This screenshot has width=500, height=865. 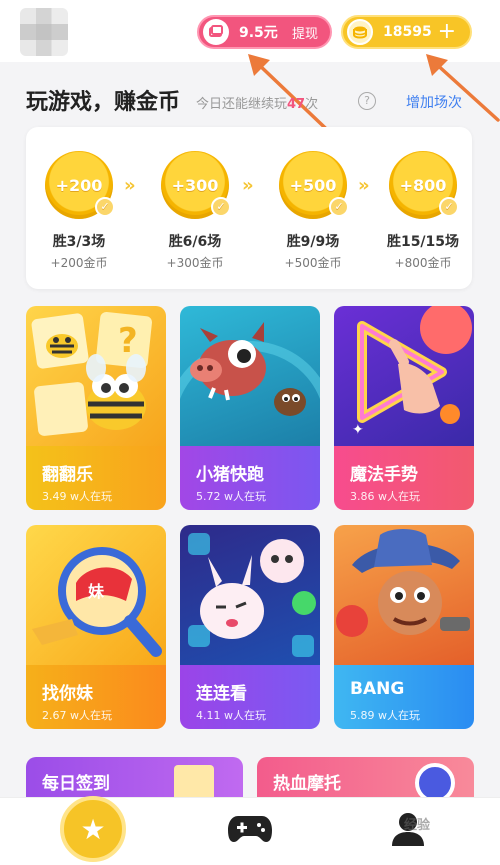 I want to click on game-name: 找你妹, so click(x=67, y=694).